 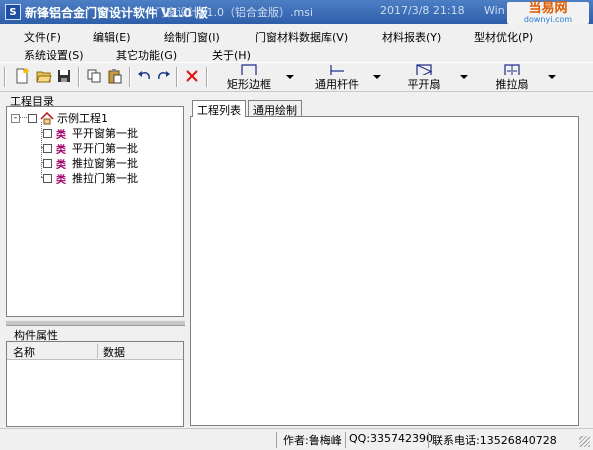 I want to click on delete-button, so click(x=192, y=76).